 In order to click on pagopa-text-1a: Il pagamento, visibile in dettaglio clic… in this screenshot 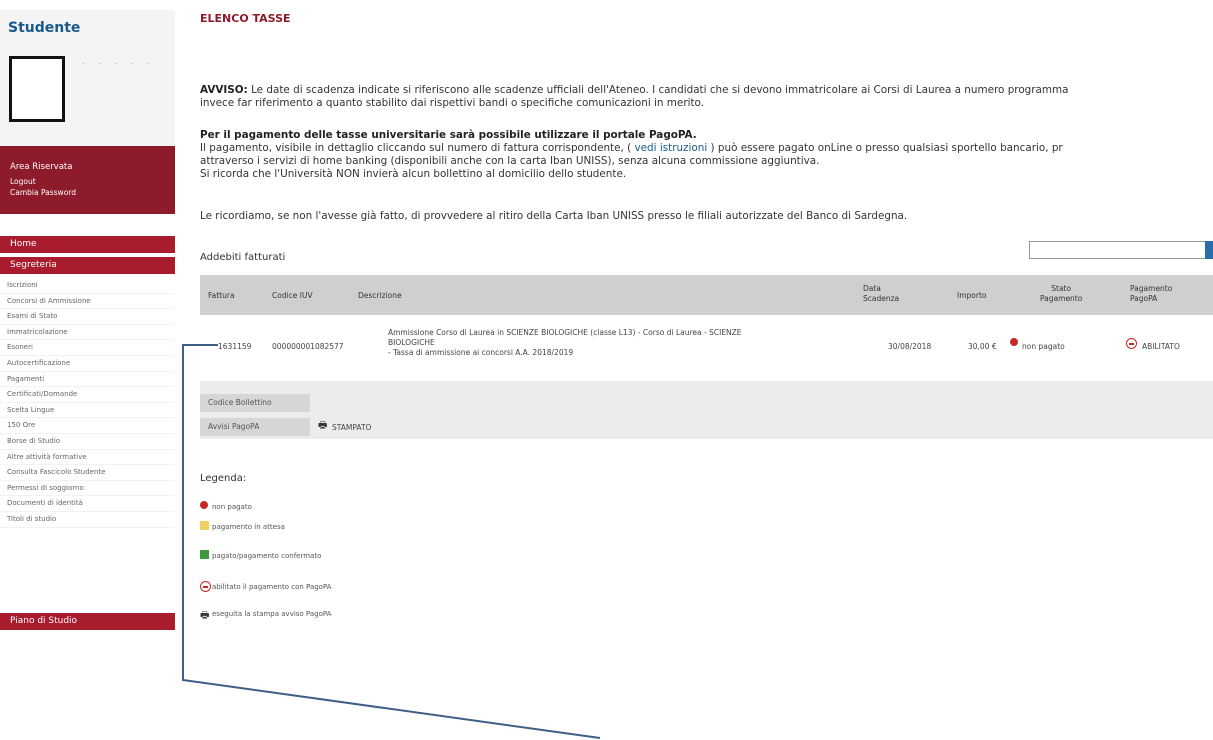, I will do `click(416, 148)`.